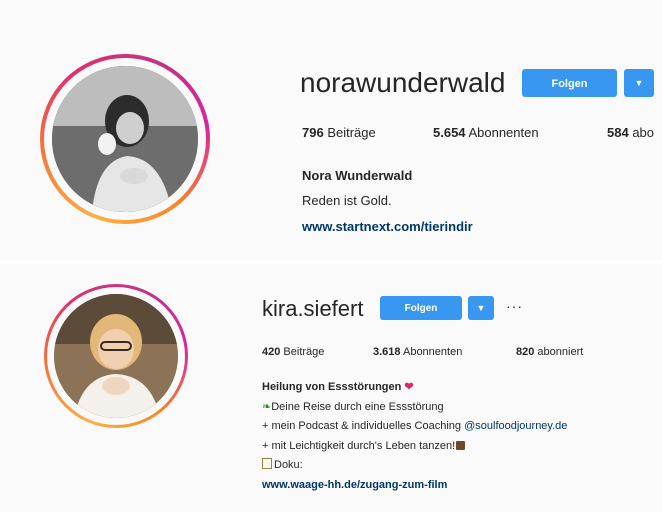  What do you see at coordinates (353, 406) in the screenshot?
I see `bio-line: ❧Deine Reise durch eine Essstörung` at bounding box center [353, 406].